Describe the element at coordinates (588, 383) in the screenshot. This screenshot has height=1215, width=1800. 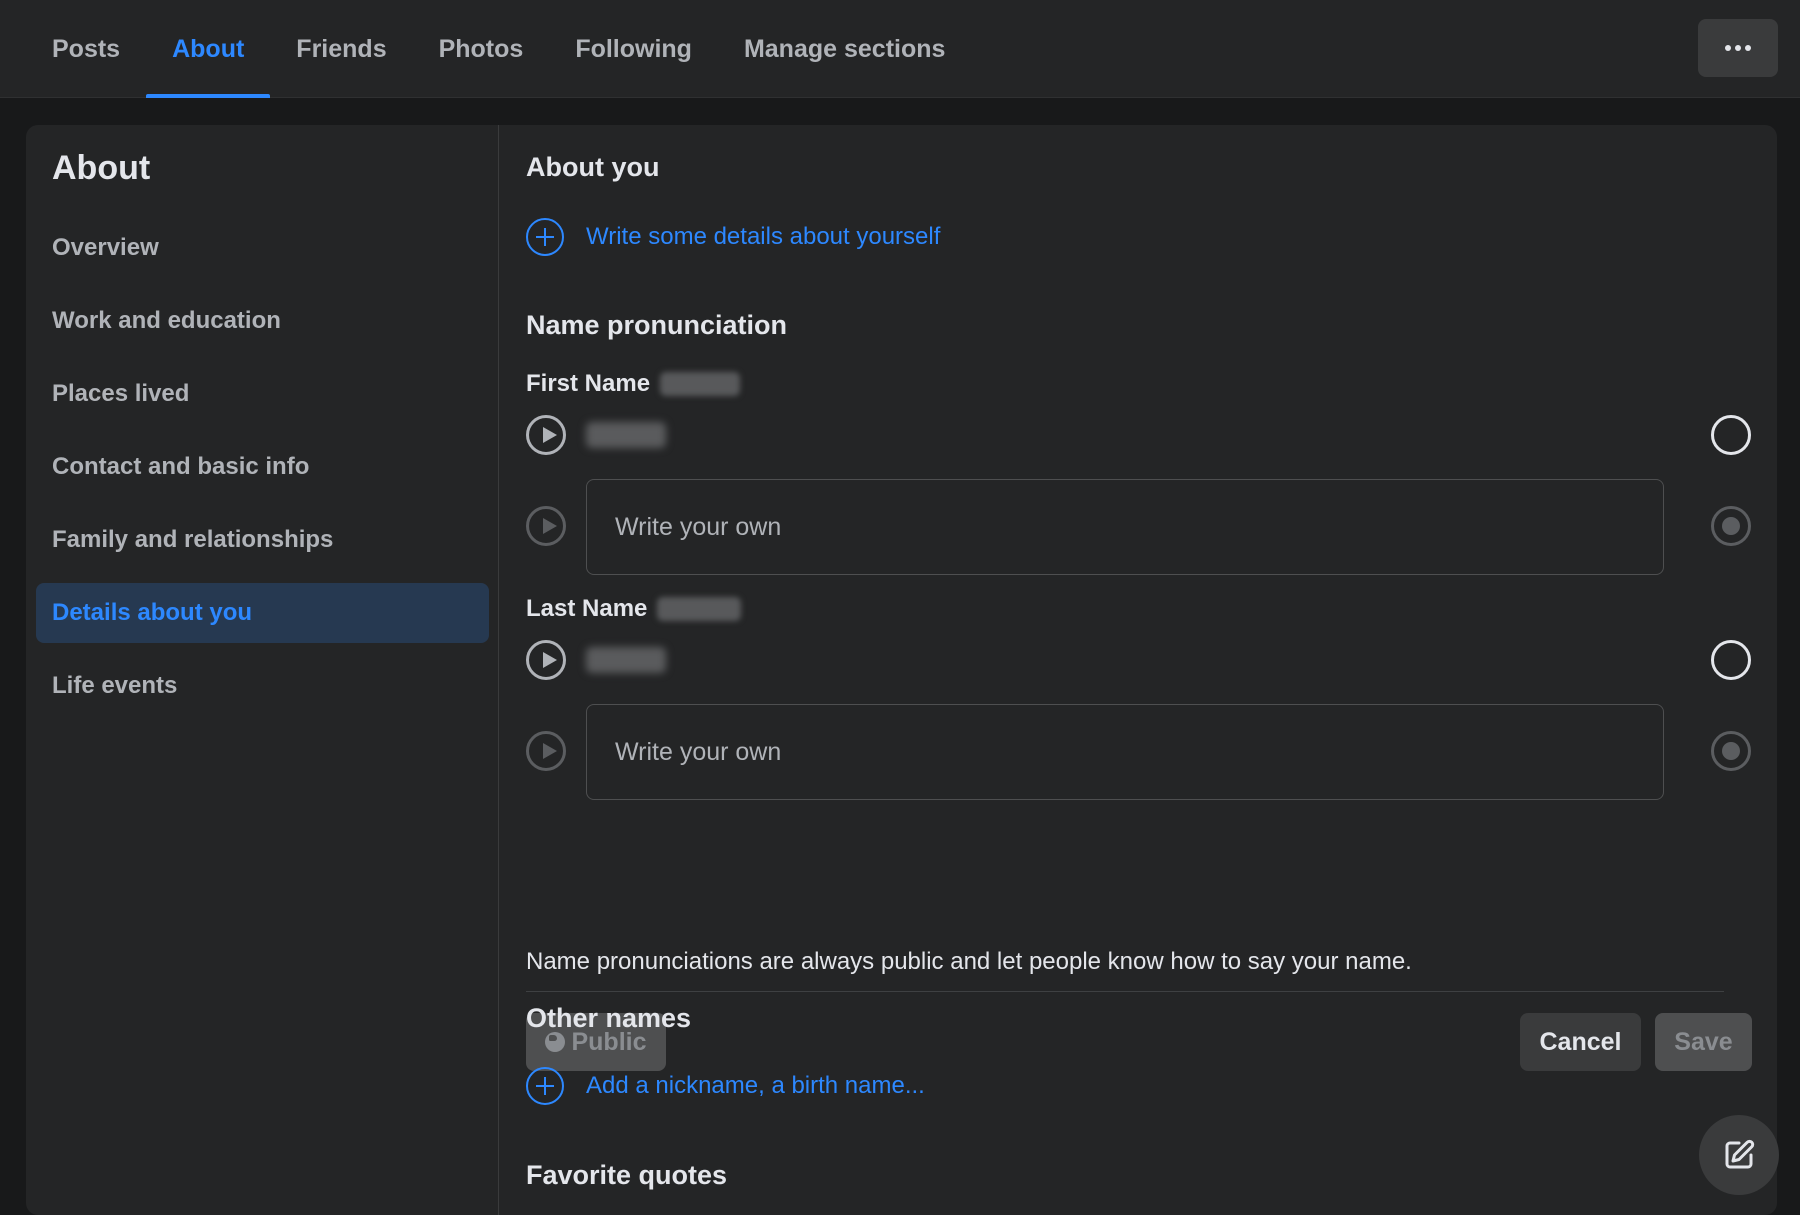
I see `first-name-label-text: First Name` at that location.